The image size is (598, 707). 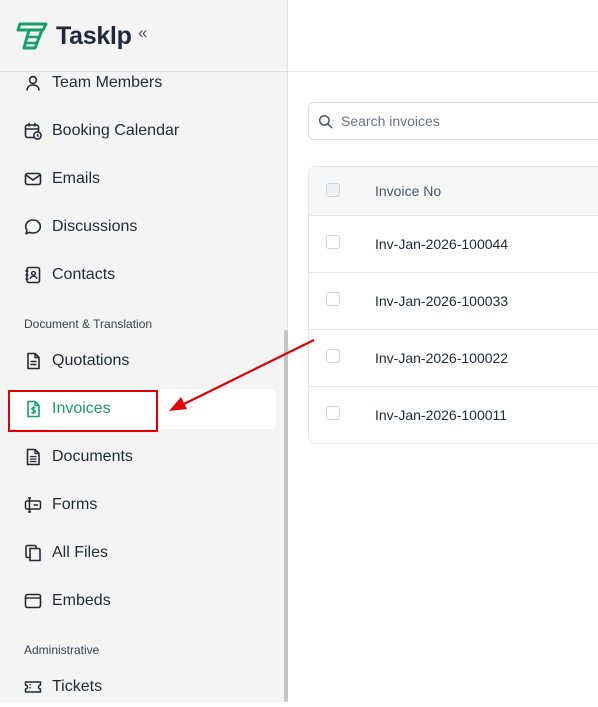 I want to click on sidebar-item-quotations: Quotations, so click(x=142, y=361).